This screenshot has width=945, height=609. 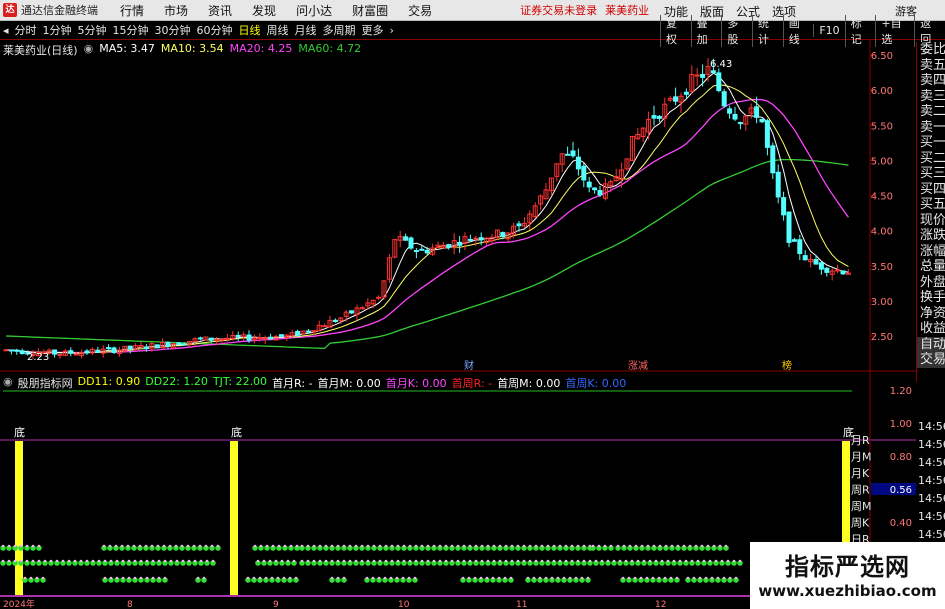 What do you see at coordinates (931, 205) in the screenshot?
I see `sidebar-item-buy5: 买五` at bounding box center [931, 205].